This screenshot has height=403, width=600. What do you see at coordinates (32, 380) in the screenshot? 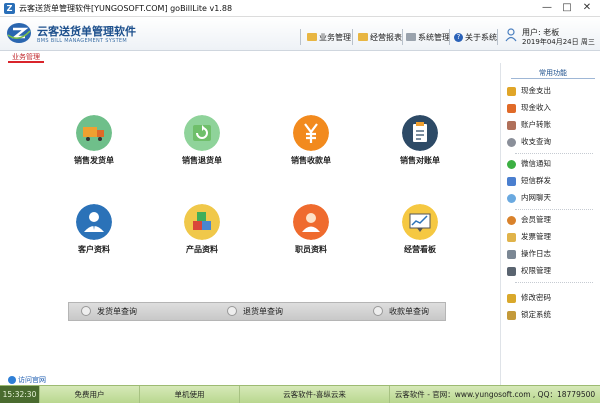
I see `visit-website-label: 访问官网` at bounding box center [32, 380].